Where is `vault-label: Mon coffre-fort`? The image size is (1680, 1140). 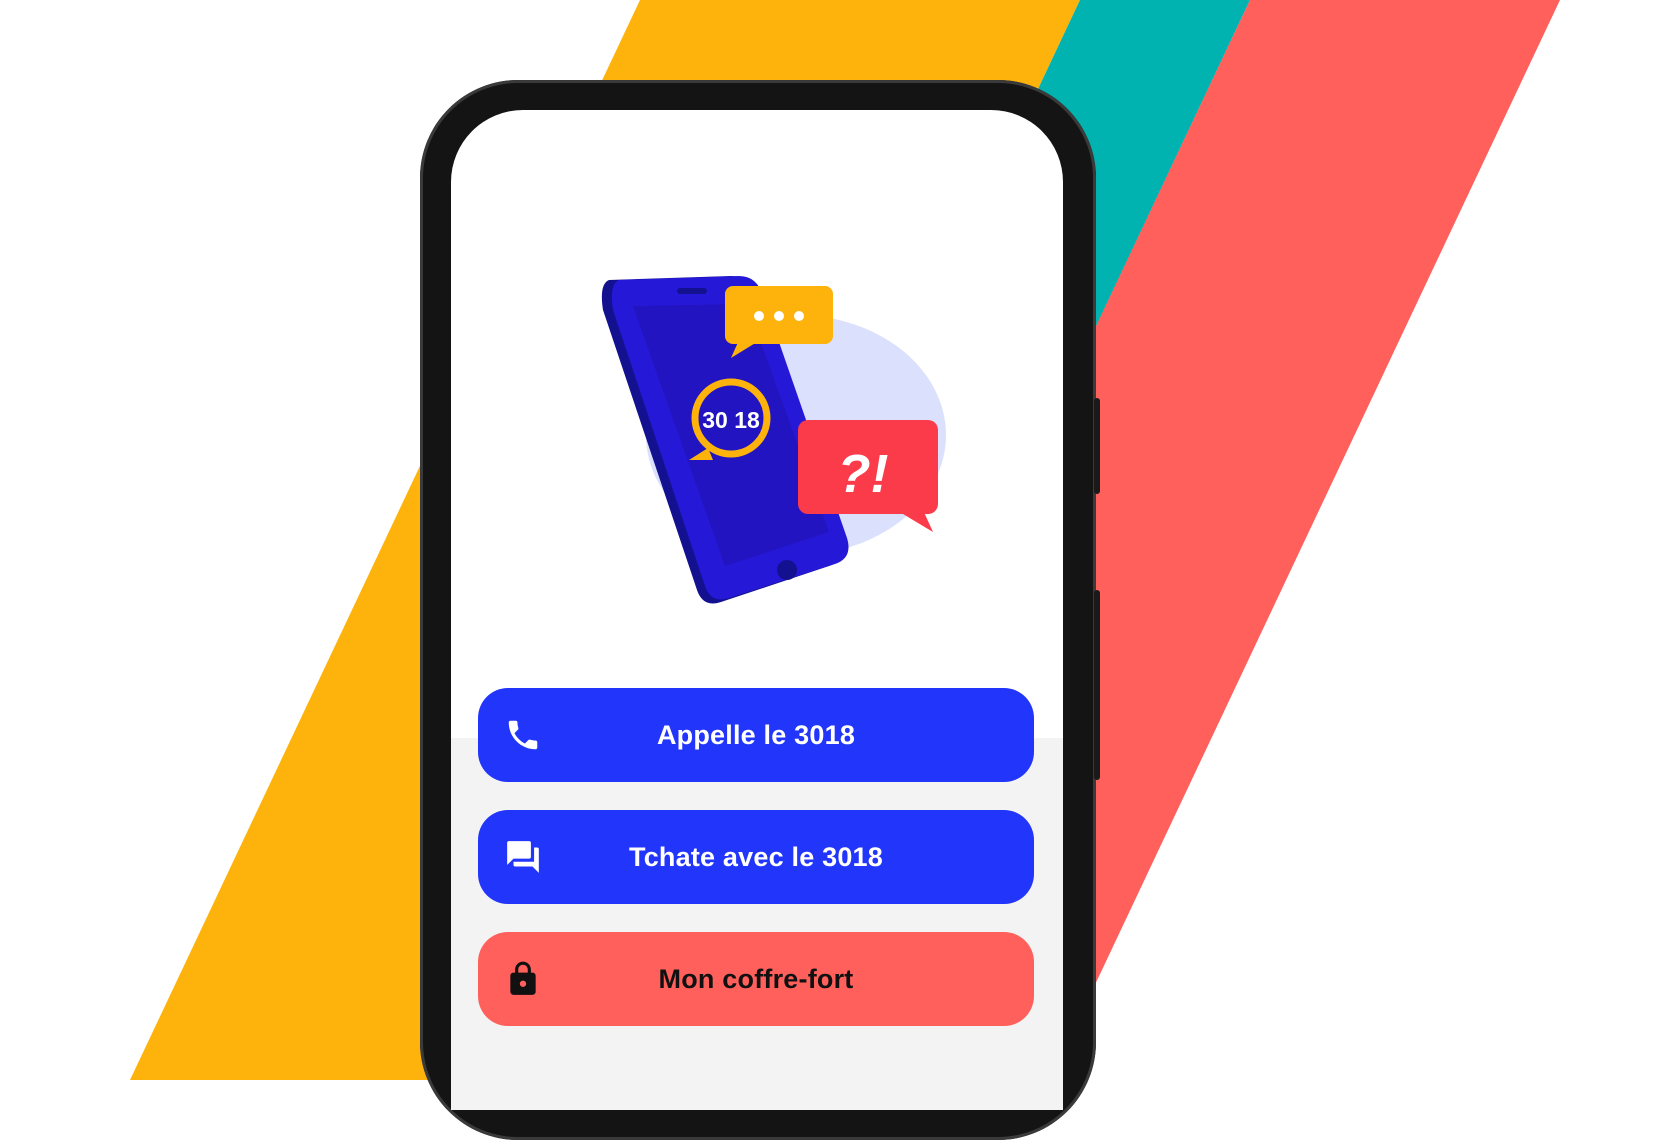
vault-label: Mon coffre-fort is located at coordinates (756, 978).